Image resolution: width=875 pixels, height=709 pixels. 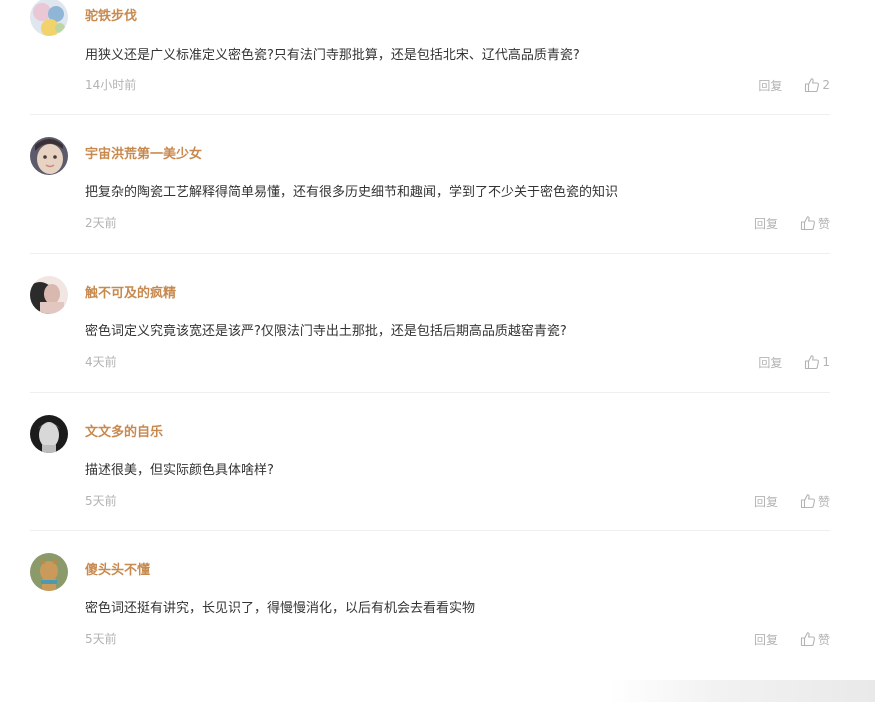 What do you see at coordinates (111, 85) in the screenshot?
I see `timestamp: 14小时前` at bounding box center [111, 85].